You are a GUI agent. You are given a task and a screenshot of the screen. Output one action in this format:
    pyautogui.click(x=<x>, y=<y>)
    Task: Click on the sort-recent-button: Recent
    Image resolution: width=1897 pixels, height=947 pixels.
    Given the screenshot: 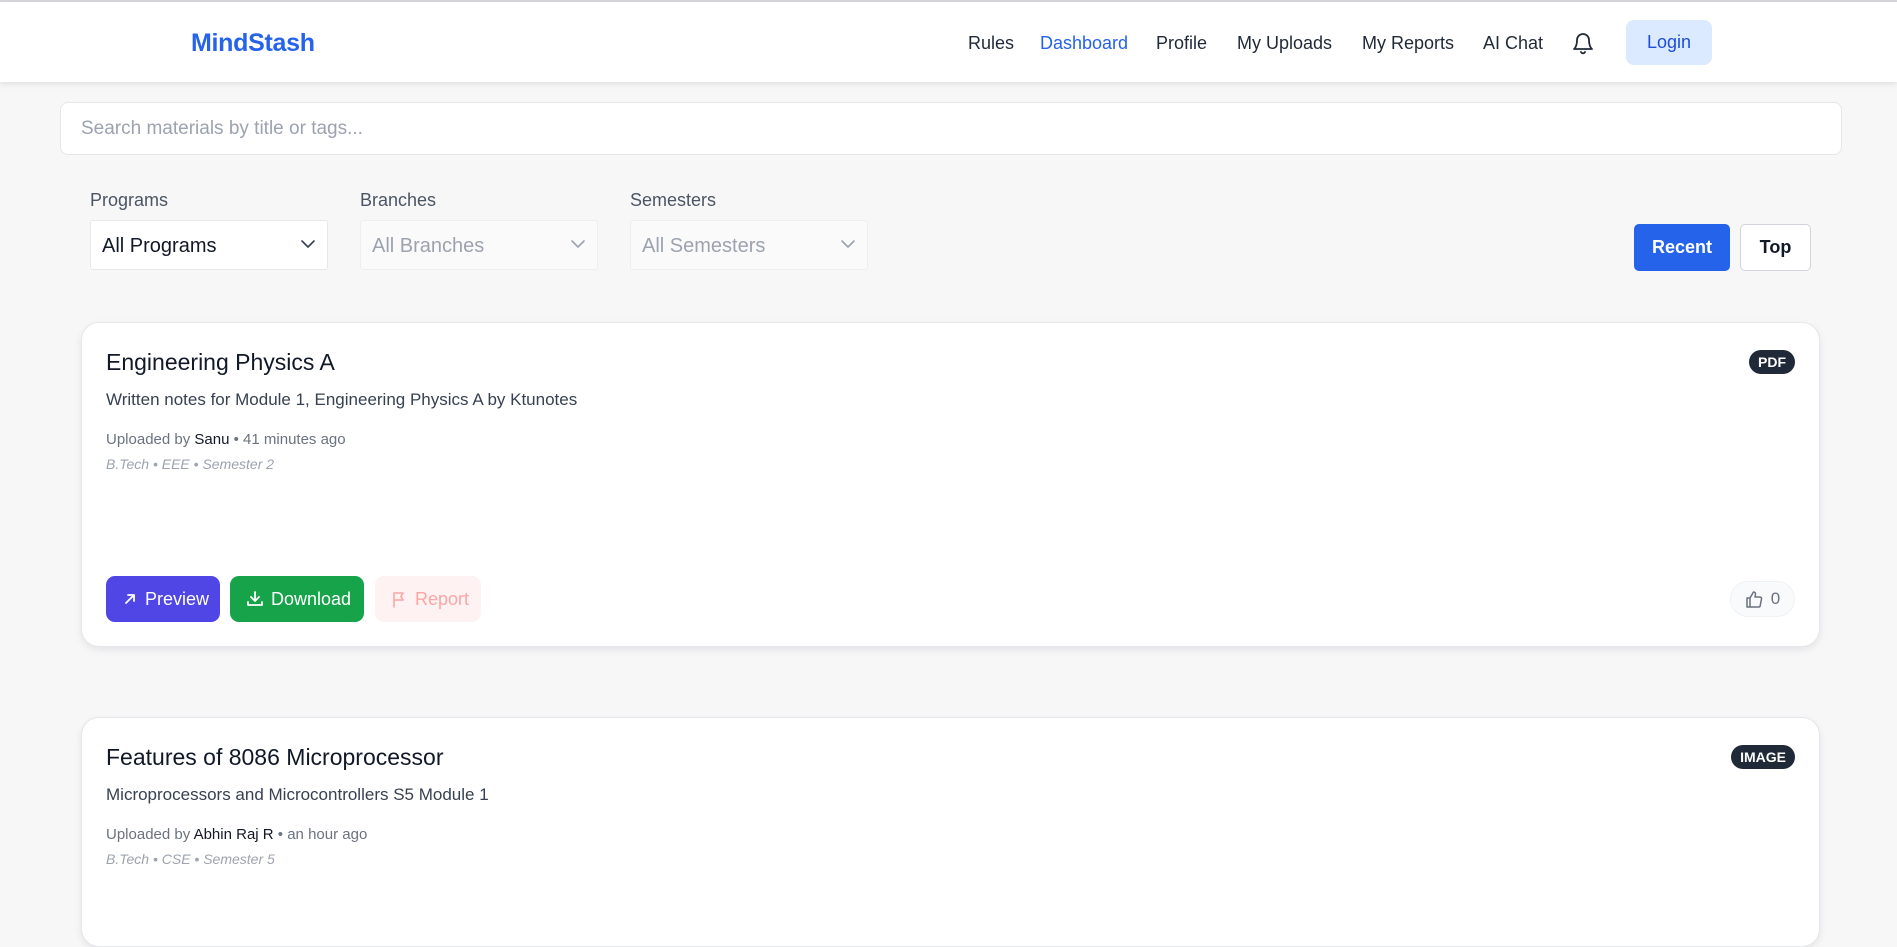 What is the action you would take?
    pyautogui.click(x=1682, y=247)
    